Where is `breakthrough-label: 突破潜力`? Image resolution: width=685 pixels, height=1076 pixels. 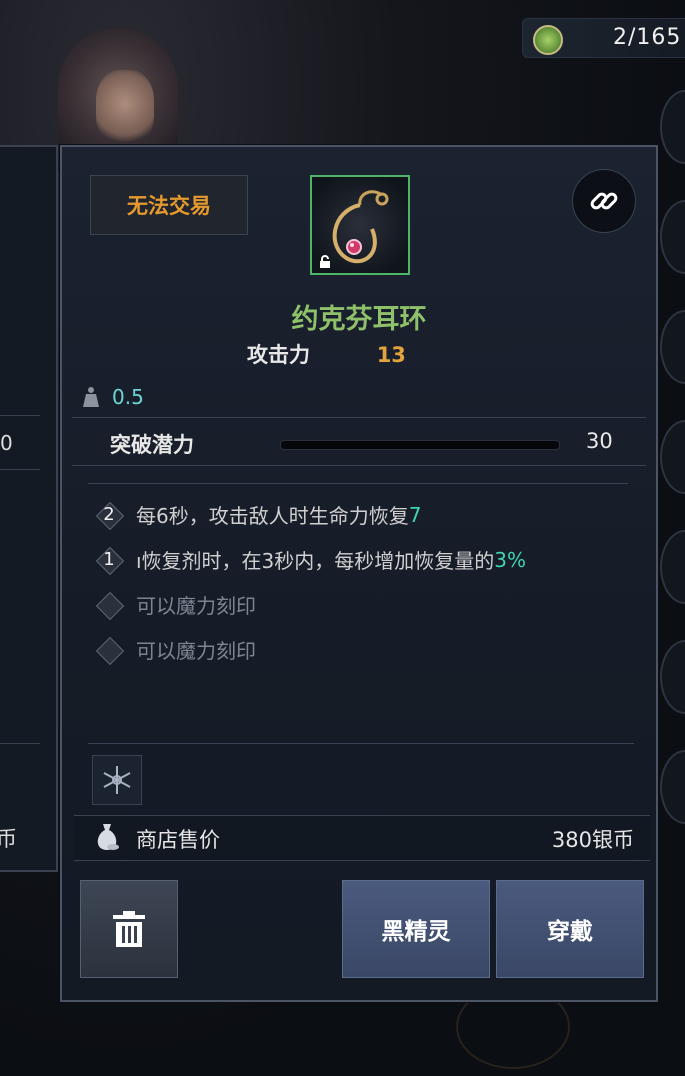 breakthrough-label: 突破潜力 is located at coordinates (152, 445).